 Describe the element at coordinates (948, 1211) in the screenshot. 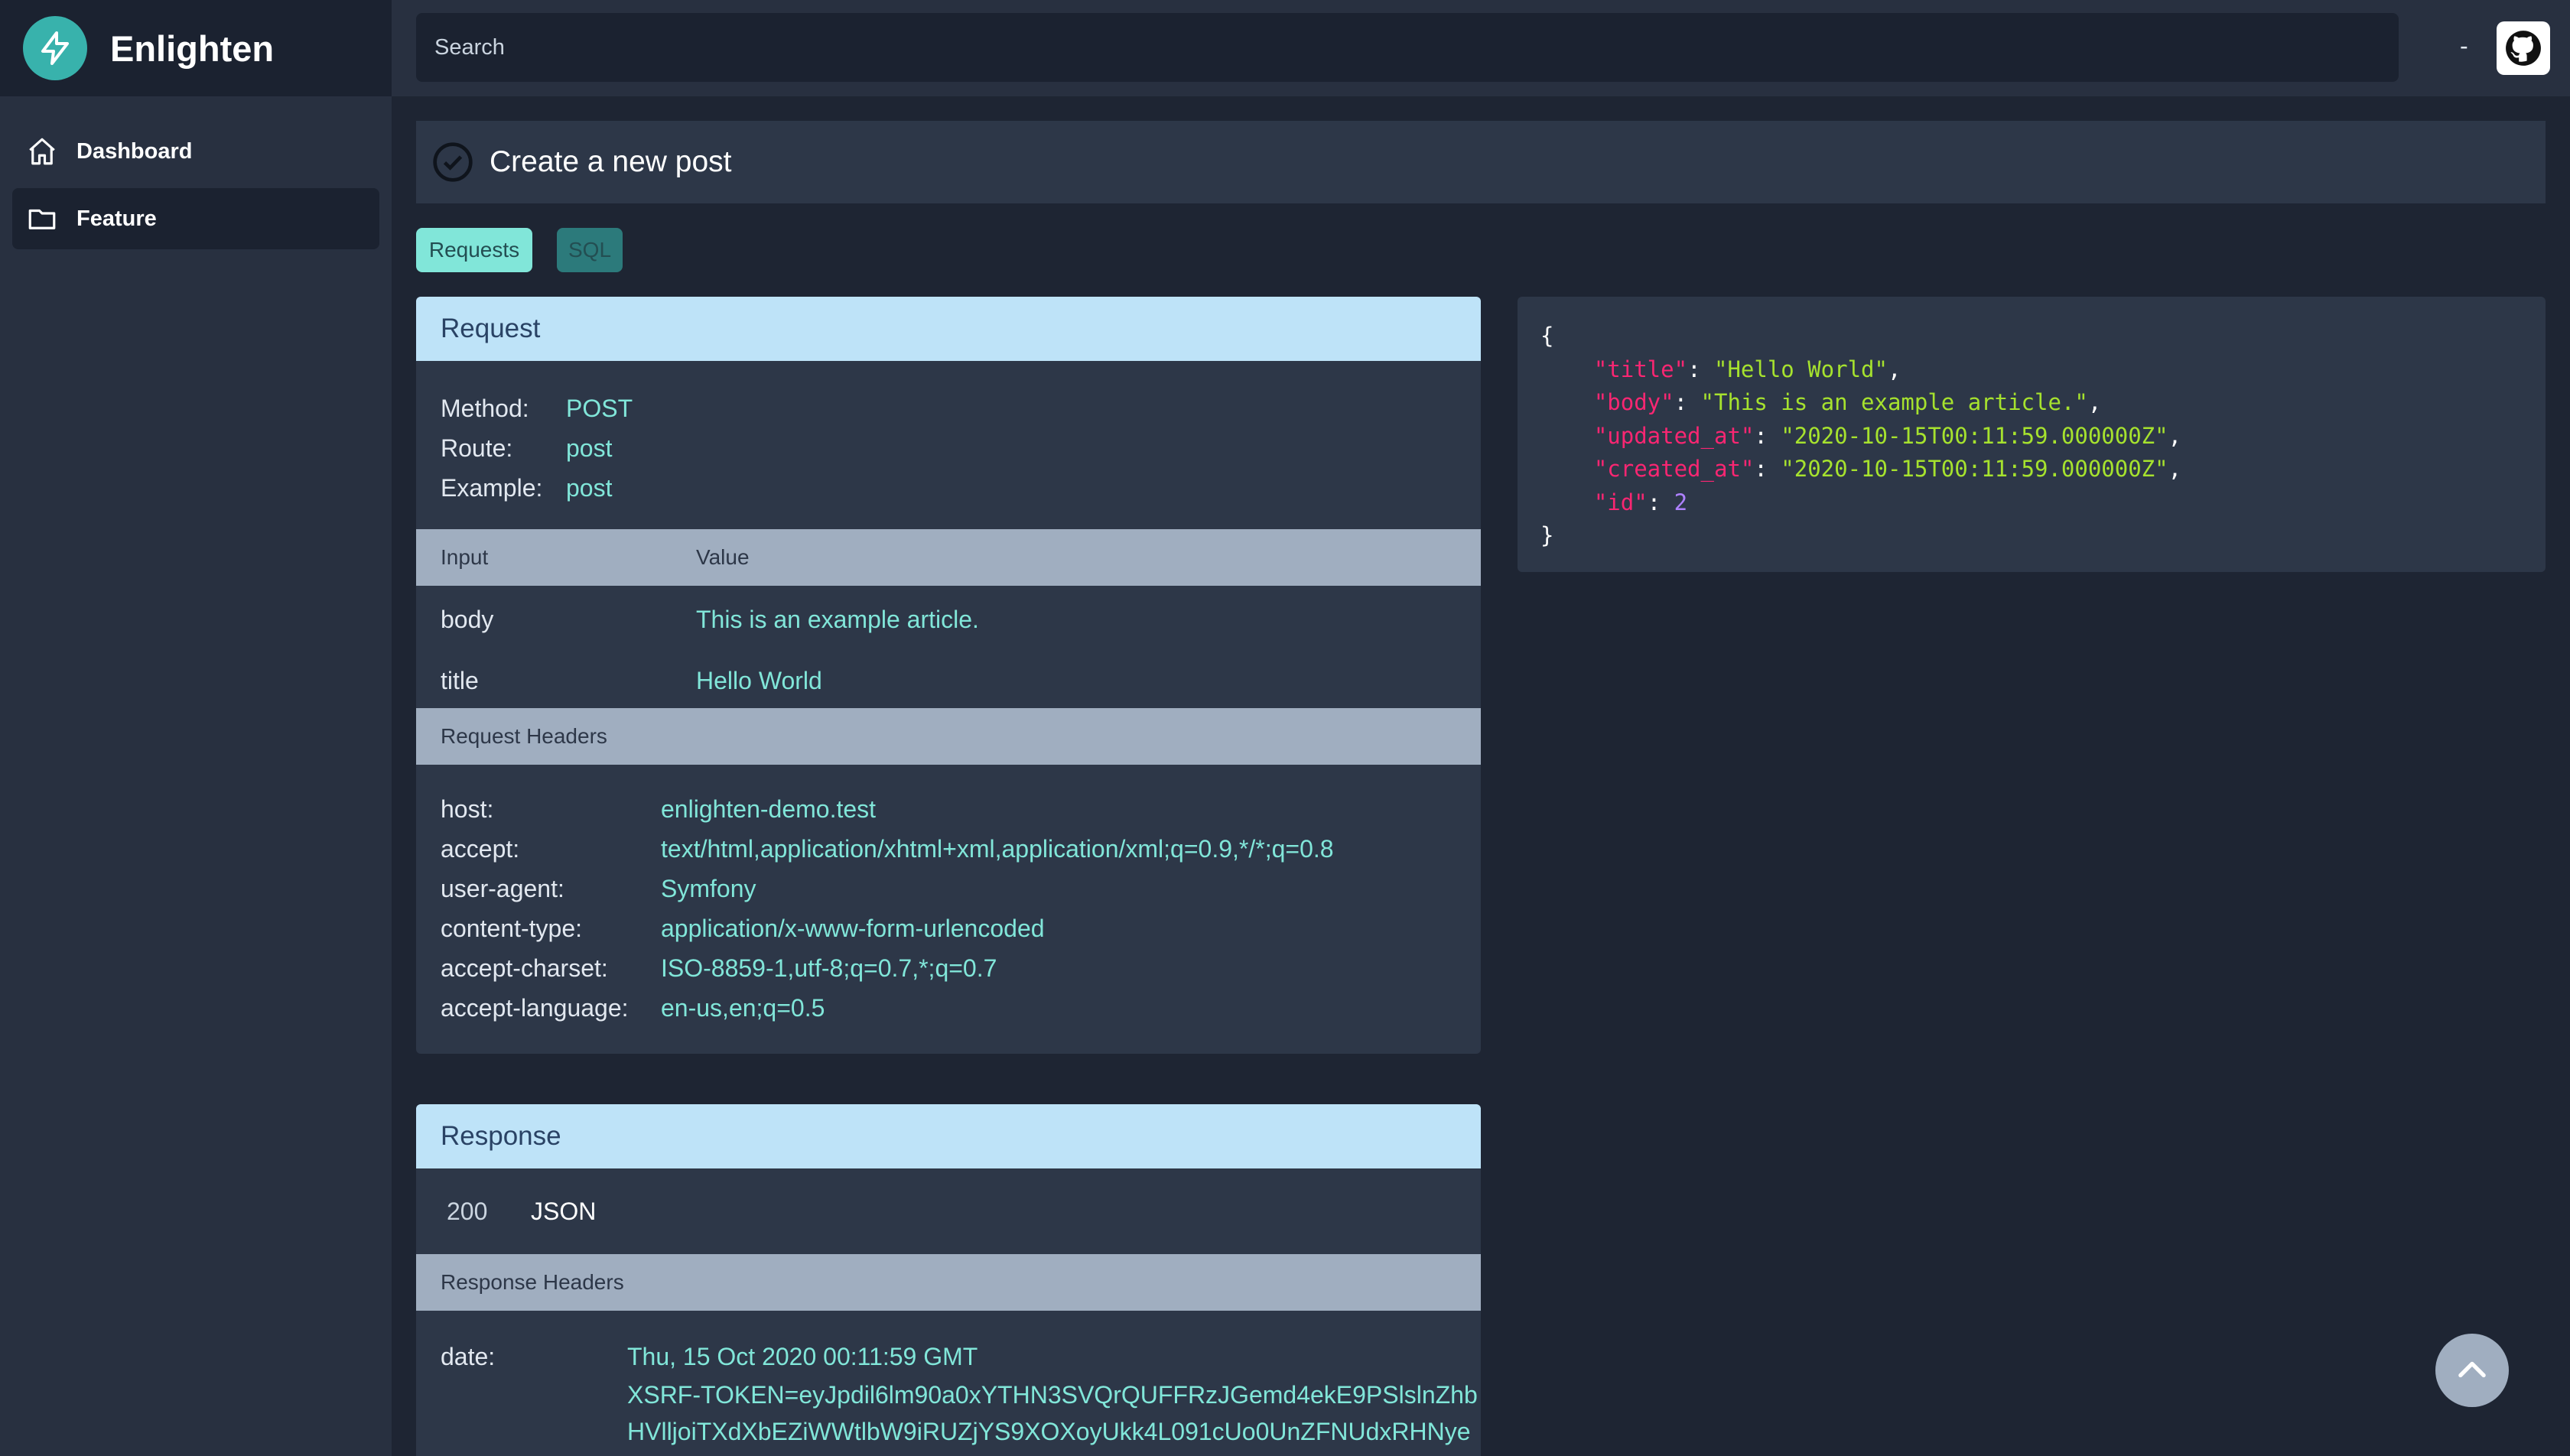

I see `response-status-row: 200 JSON` at that location.